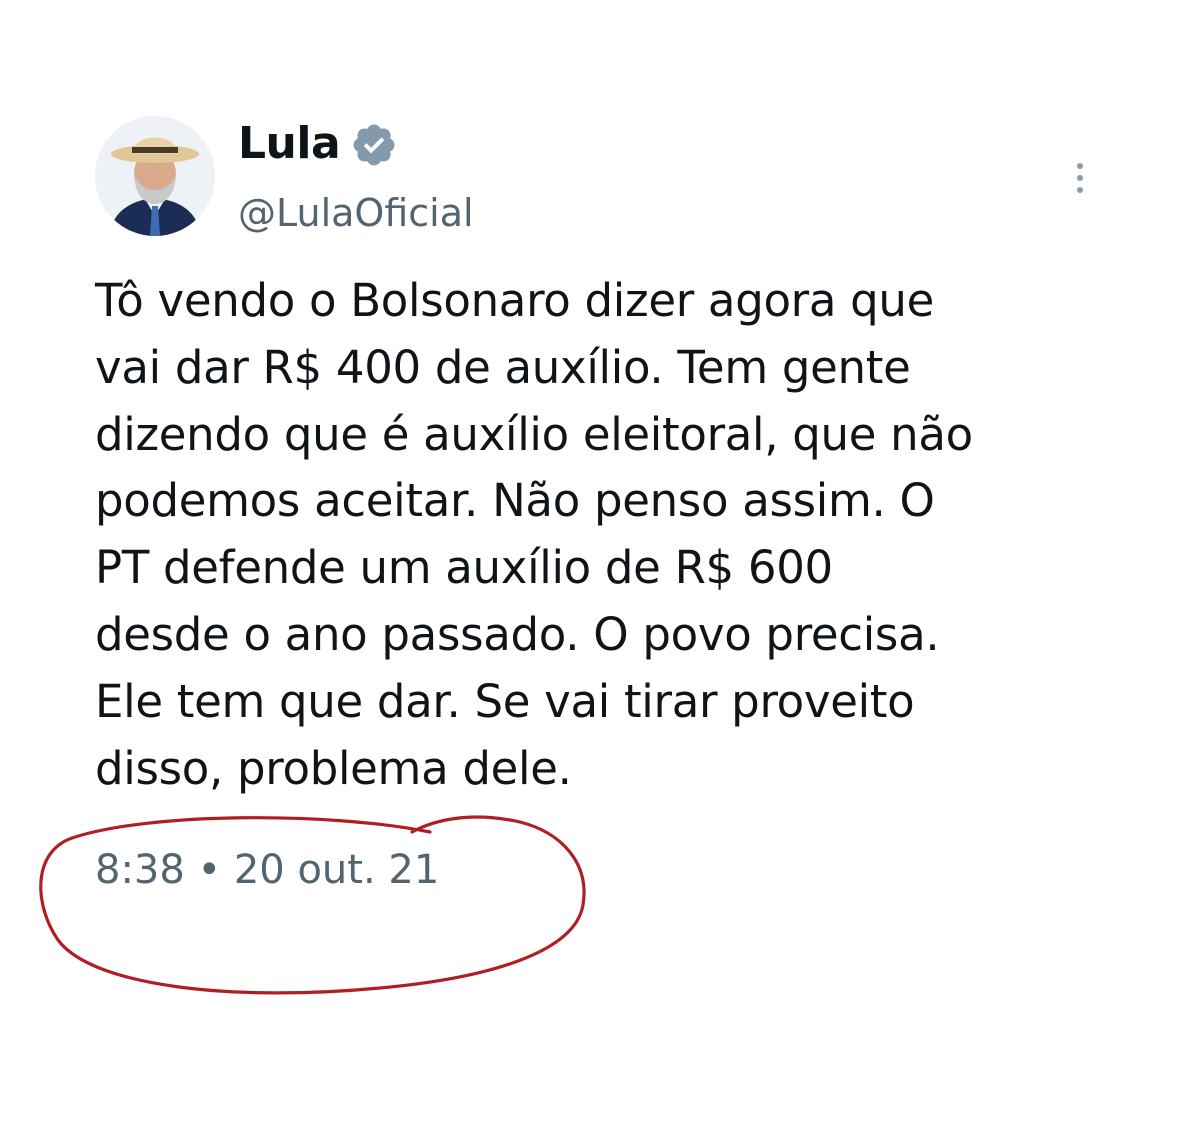  I want to click on user-handle: @LulaOficial, so click(356, 213).